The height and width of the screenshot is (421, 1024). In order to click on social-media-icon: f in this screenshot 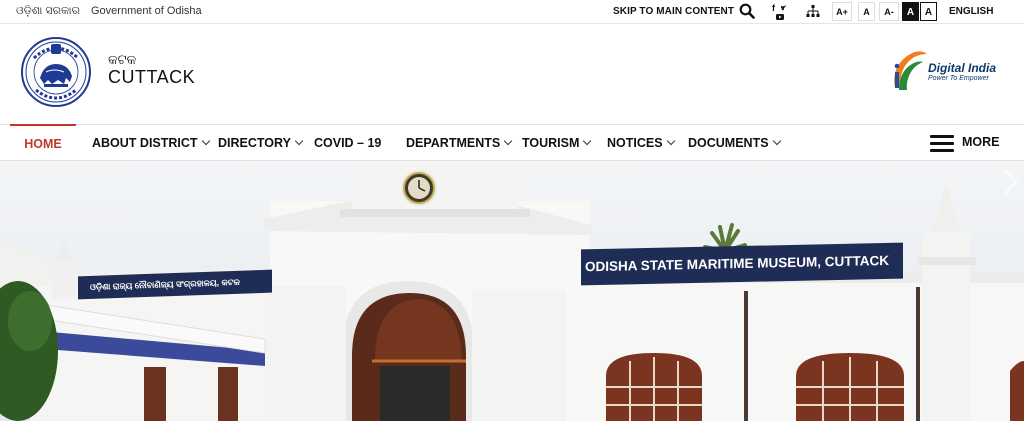, I will do `click(781, 12)`.